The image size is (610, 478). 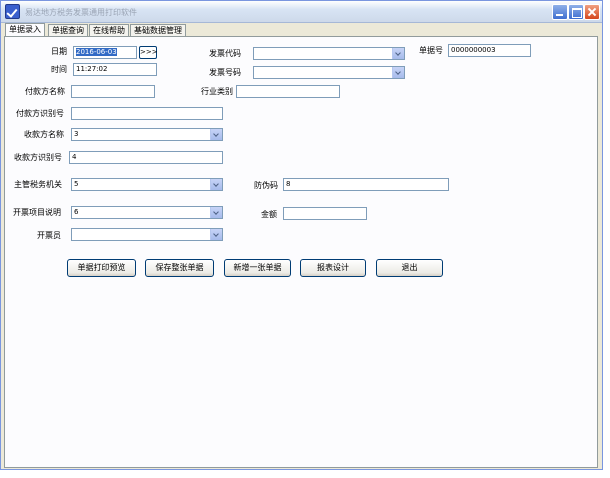 I want to click on amount-field, so click(x=325, y=213).